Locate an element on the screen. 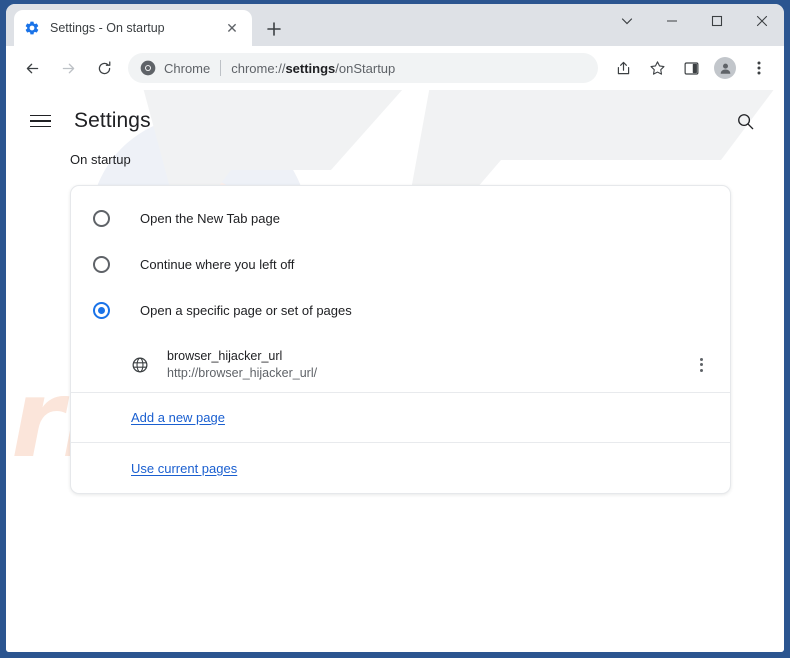 This screenshot has height=658, width=790. maximize-icon is located at coordinates (716, 21).